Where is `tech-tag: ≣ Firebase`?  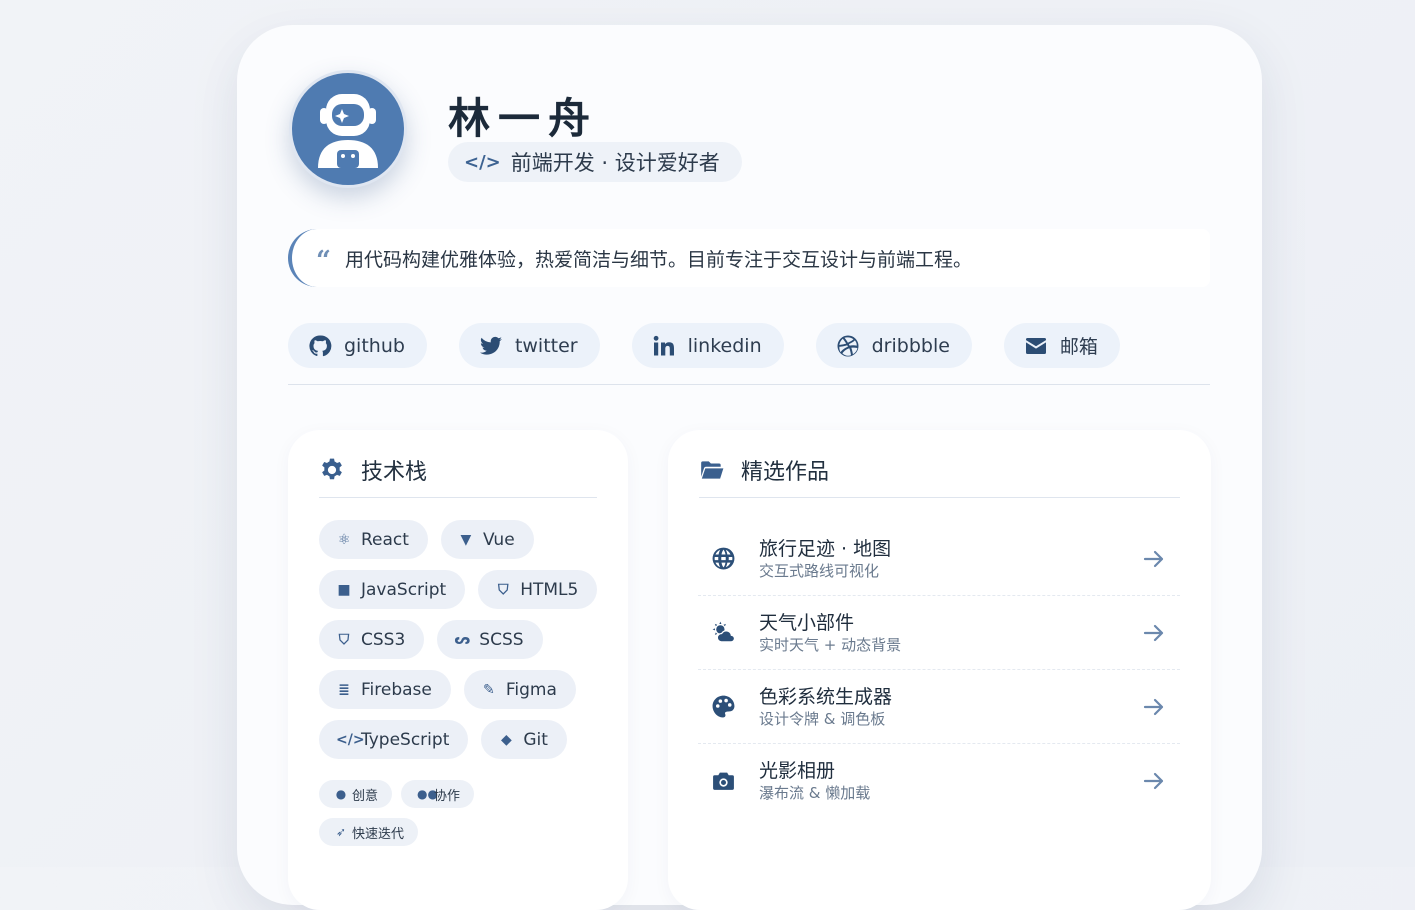 tech-tag: ≣ Firebase is located at coordinates (385, 689).